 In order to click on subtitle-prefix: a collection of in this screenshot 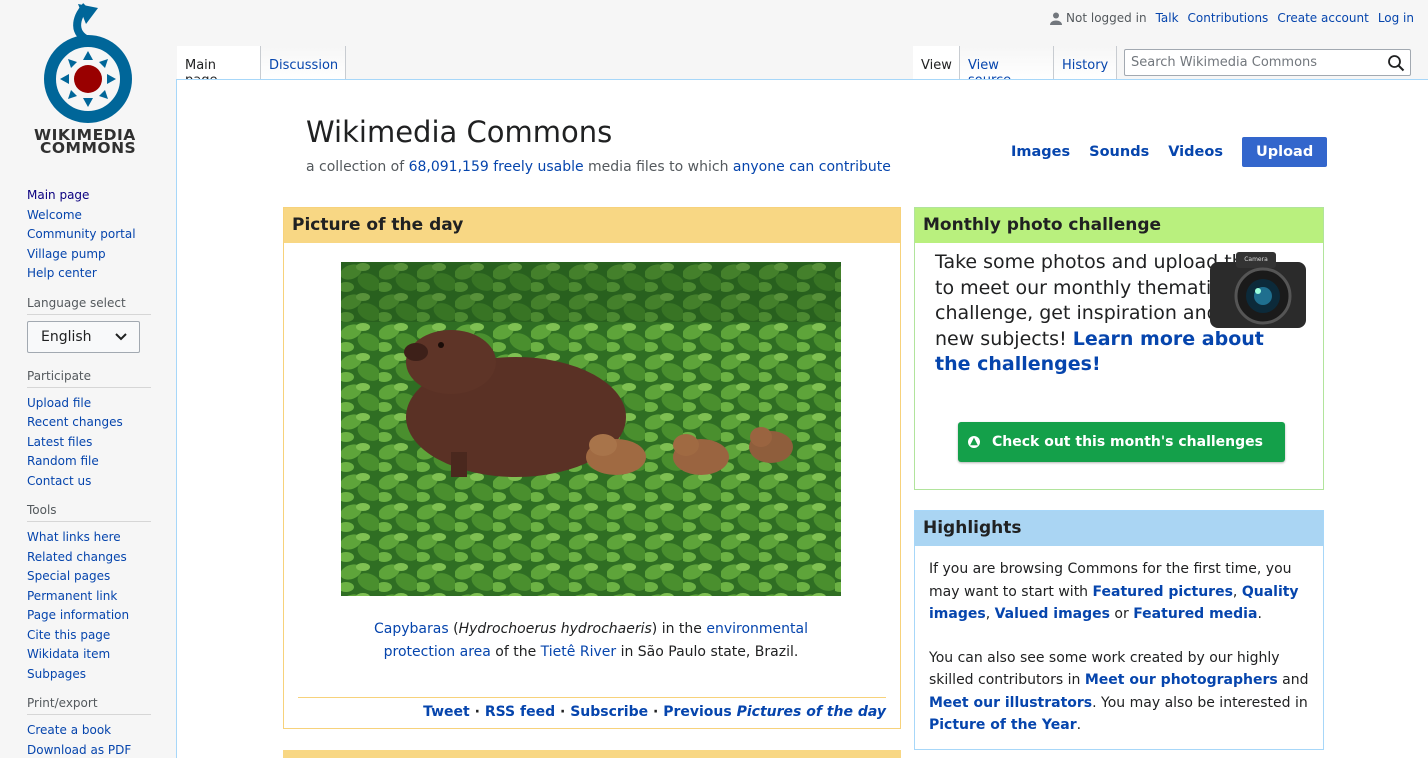, I will do `click(357, 167)`.